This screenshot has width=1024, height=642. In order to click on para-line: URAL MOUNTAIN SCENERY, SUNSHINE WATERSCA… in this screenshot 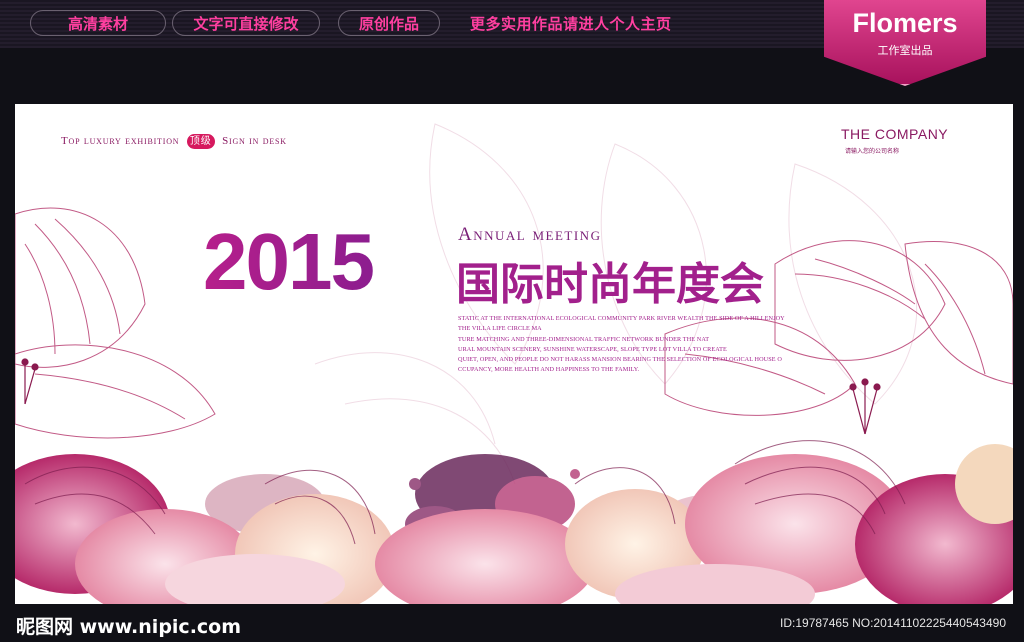, I will do `click(592, 349)`.